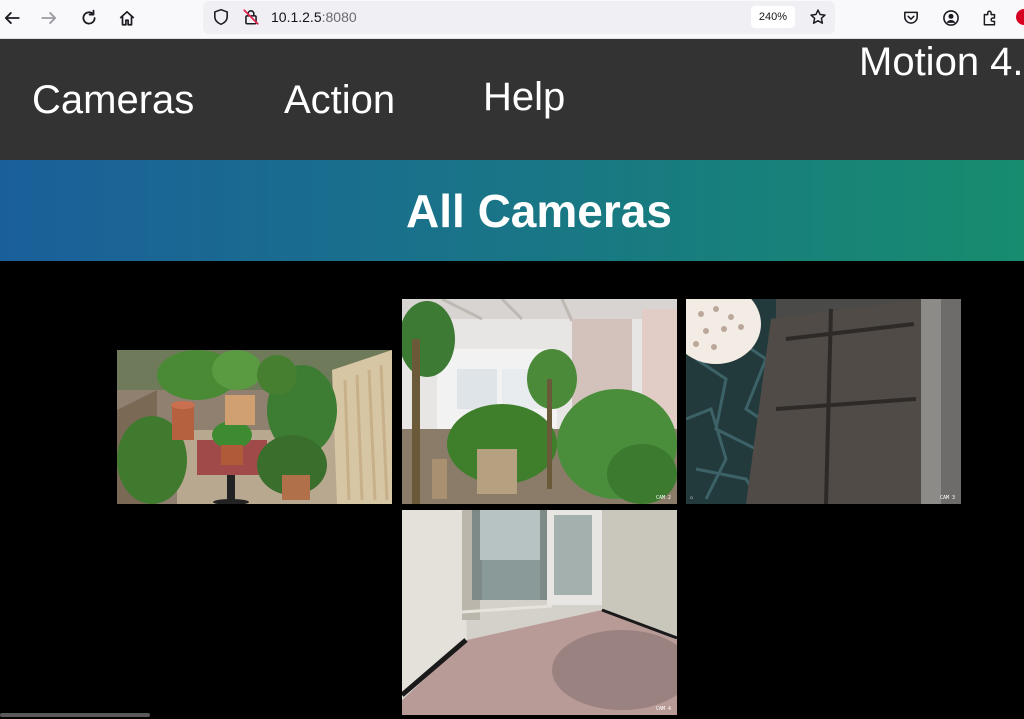  I want to click on zoom-badge: 240%, so click(773, 17).